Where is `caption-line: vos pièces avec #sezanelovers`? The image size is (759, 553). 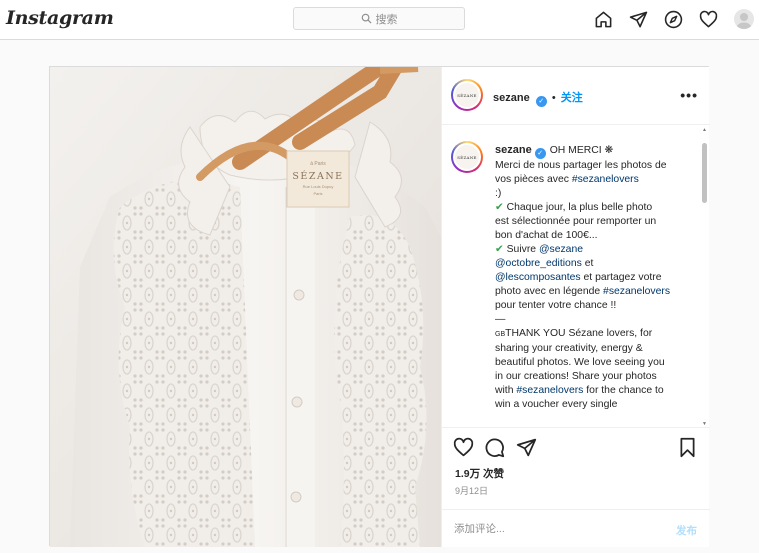 caption-line: vos pièces avec #sezanelovers is located at coordinates (594, 180).